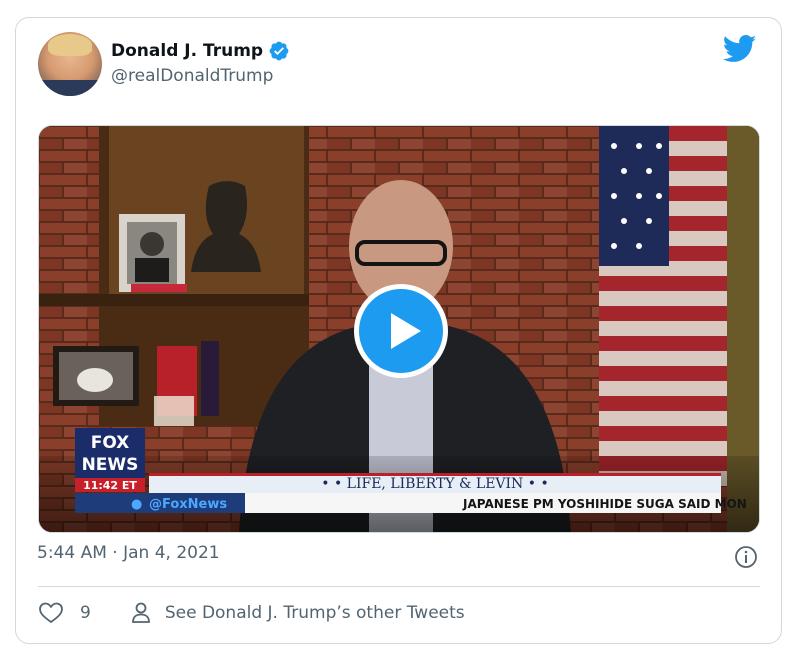 Image resolution: width=799 pixels, height=665 pixels. Describe the element at coordinates (279, 51) in the screenshot. I see `verified-badge-icon` at that location.